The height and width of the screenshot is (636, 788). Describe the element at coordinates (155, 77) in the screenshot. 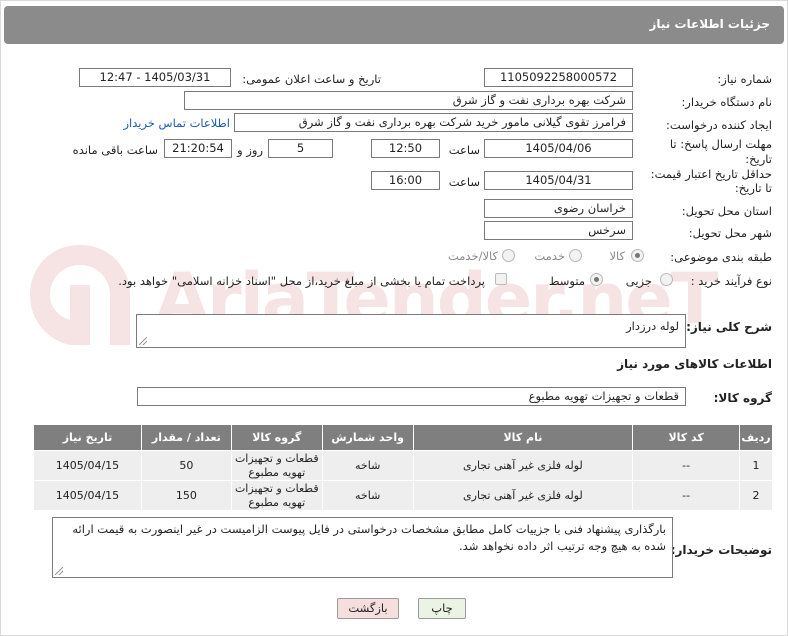

I see `announce-field: 1405/03/31 - 12:47` at that location.